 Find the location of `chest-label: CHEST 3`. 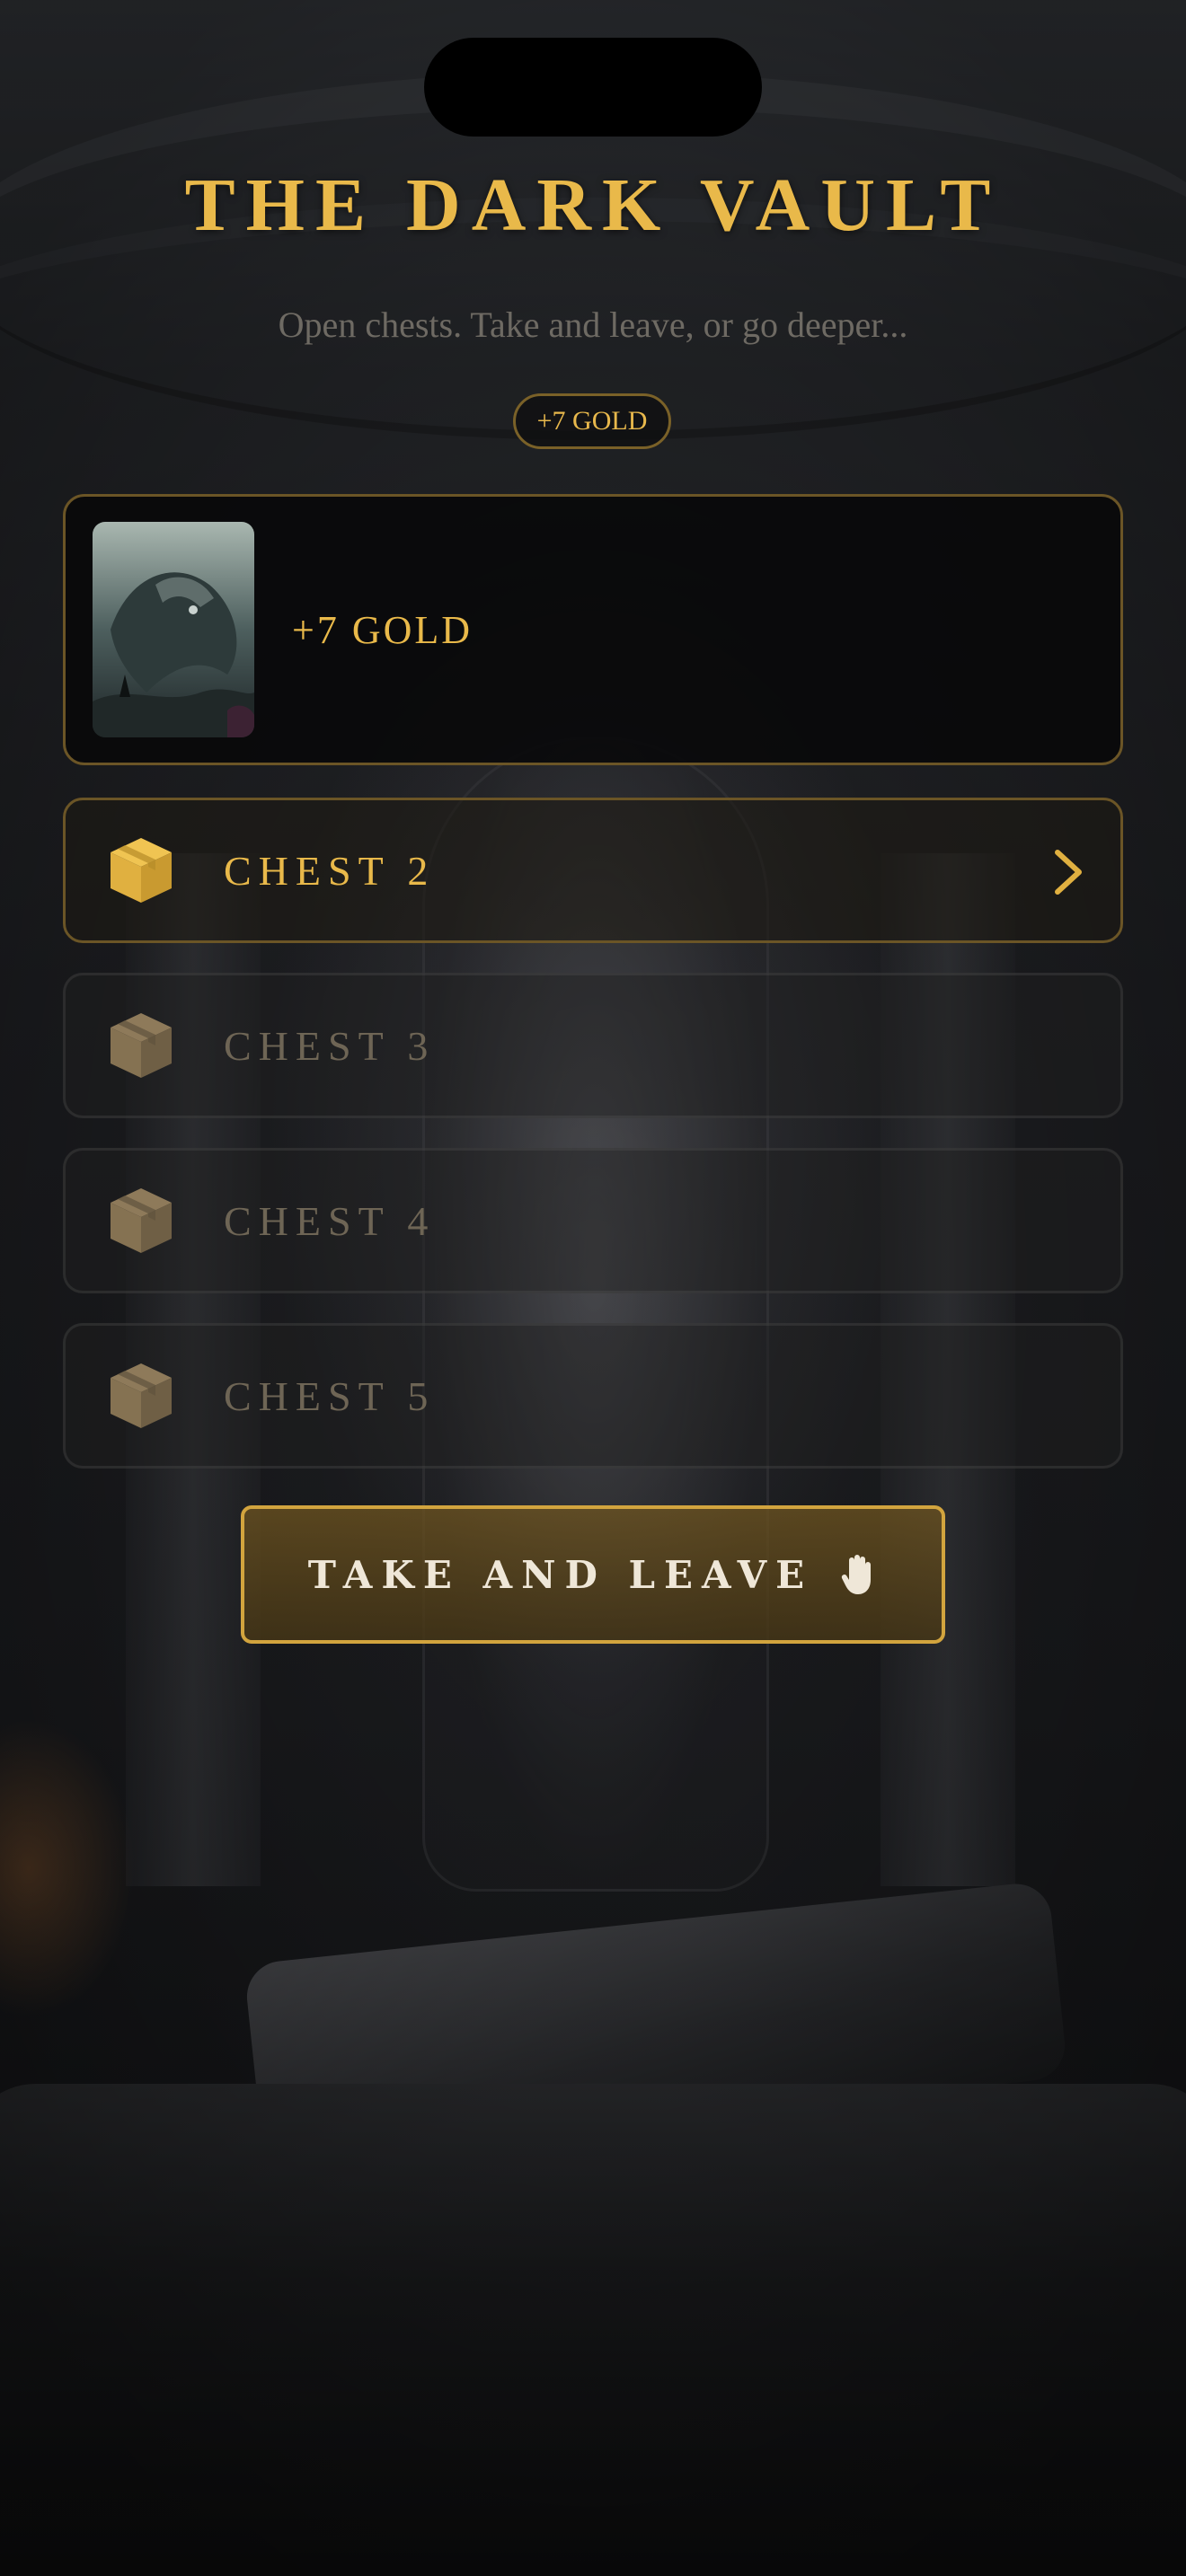

chest-label: CHEST 3 is located at coordinates (330, 1045).